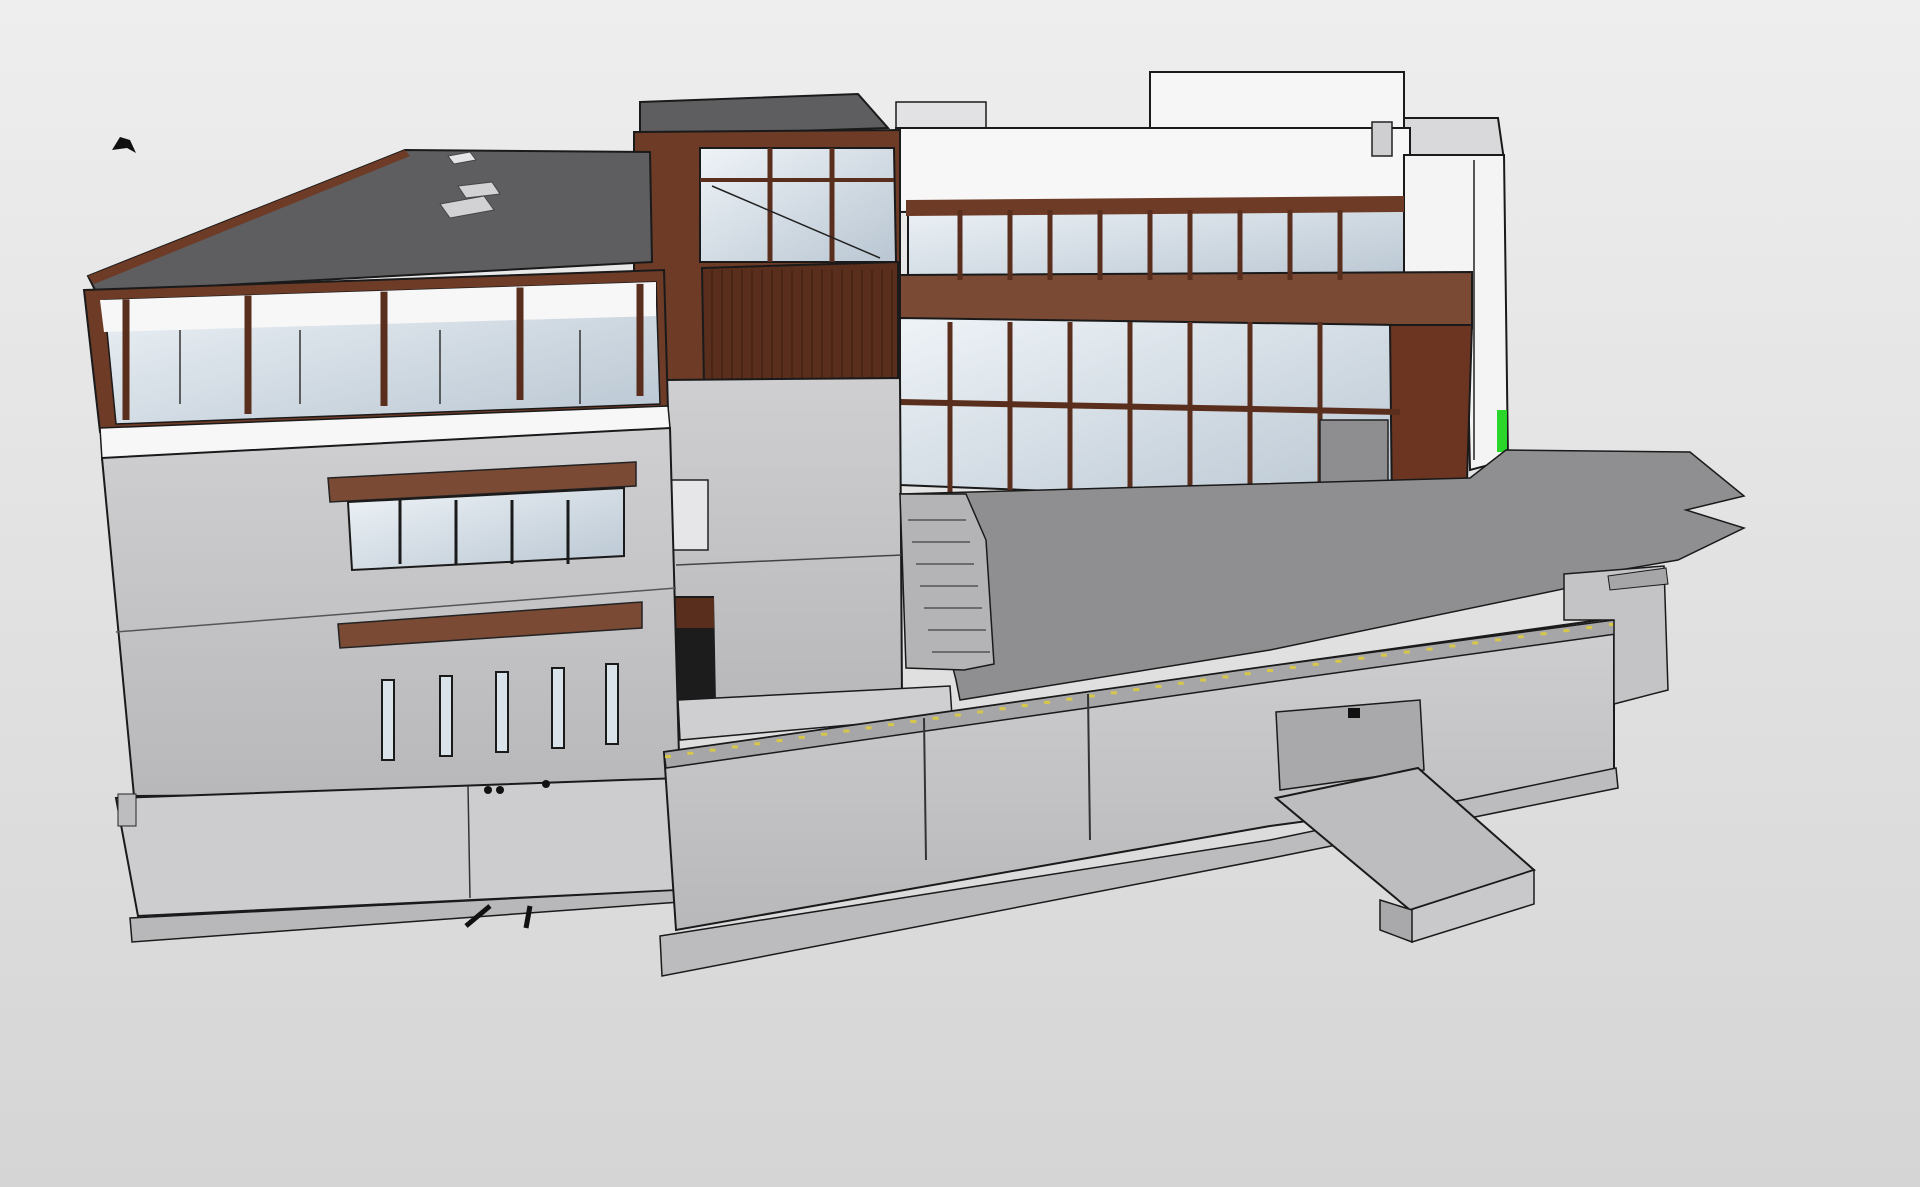 This screenshot has height=1187, width=1920. Describe the element at coordinates (1186, 354) in the screenshot. I see `right-wing` at that location.